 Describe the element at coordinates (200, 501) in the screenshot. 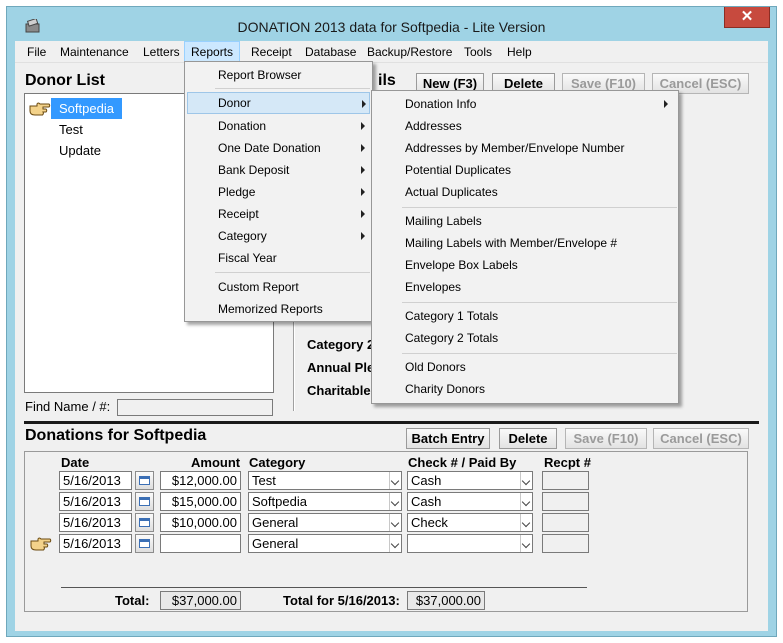

I see `amount-cell: $15,000.00` at that location.